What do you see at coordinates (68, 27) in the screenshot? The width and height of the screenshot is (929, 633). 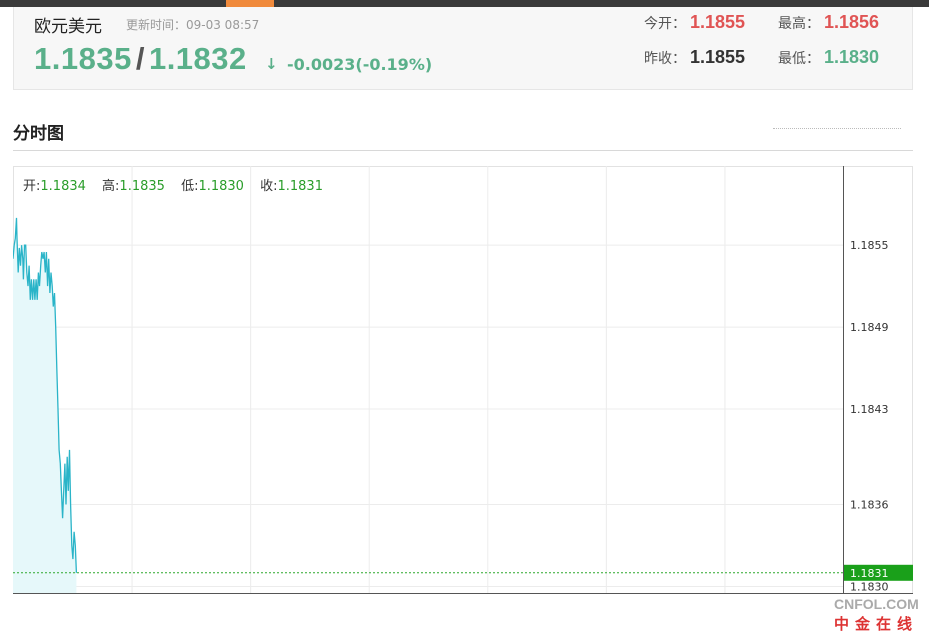 I see `pair-name: 欧元美元` at bounding box center [68, 27].